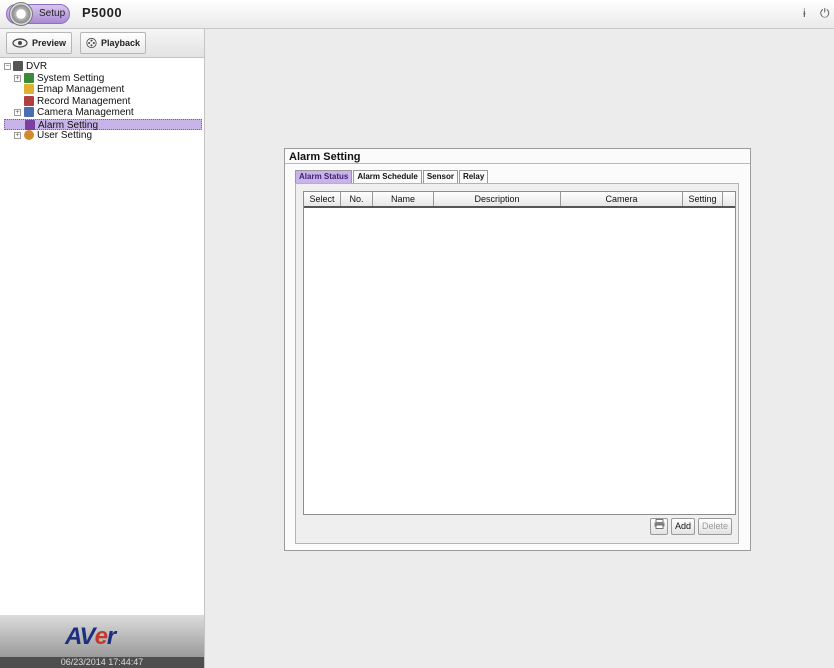 The width and height of the screenshot is (834, 668). What do you see at coordinates (103, 124) in the screenshot?
I see `tree-node-alarm-setting: Alarm Setting` at bounding box center [103, 124].